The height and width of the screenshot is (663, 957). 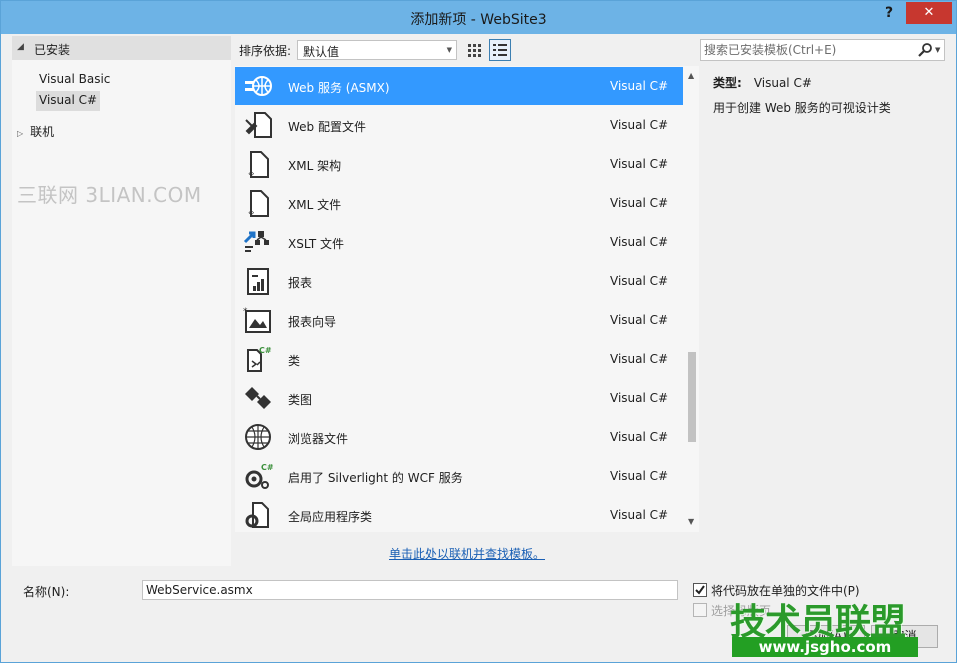 What do you see at coordinates (258, 86) in the screenshot?
I see `web-service-icon` at bounding box center [258, 86].